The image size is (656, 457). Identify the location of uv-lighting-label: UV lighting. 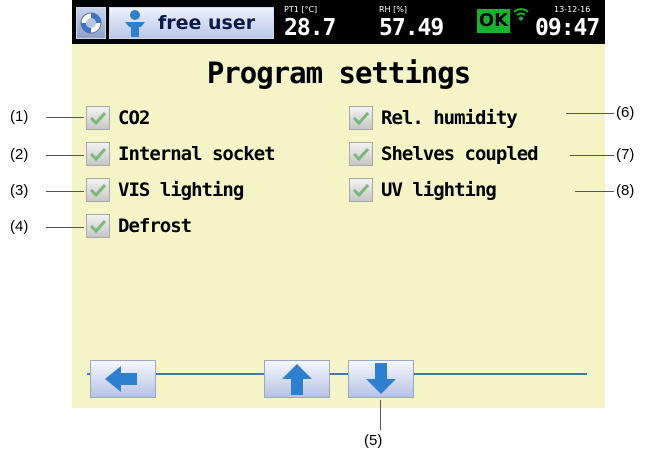
(439, 190).